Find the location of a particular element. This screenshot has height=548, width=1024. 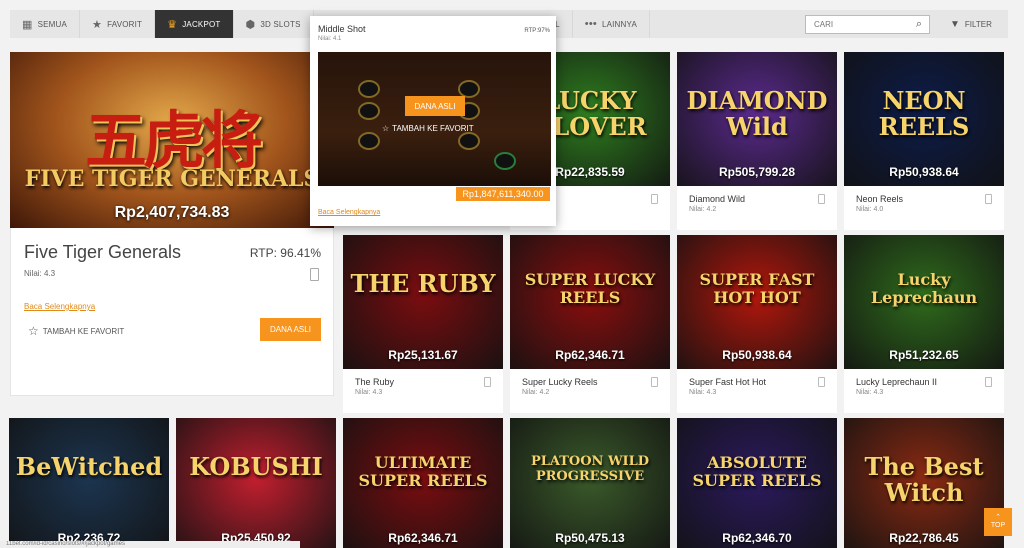

jackpot-price: Rp50,475.13 is located at coordinates (590, 538).